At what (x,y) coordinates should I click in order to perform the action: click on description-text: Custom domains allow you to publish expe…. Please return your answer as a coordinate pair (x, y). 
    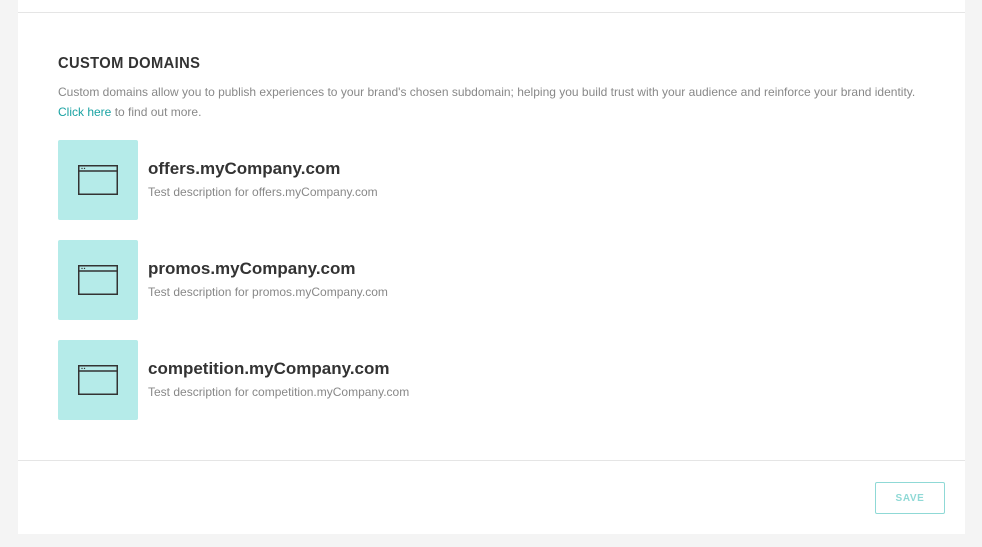
    Looking at the image, I should click on (487, 92).